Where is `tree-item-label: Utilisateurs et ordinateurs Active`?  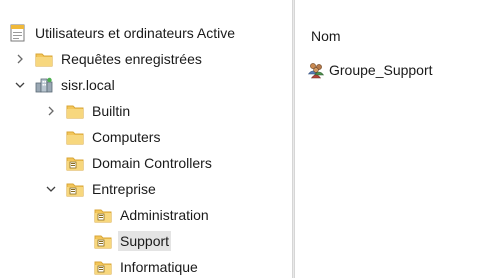 tree-item-label: Utilisateurs et ordinateurs Active is located at coordinates (135, 33).